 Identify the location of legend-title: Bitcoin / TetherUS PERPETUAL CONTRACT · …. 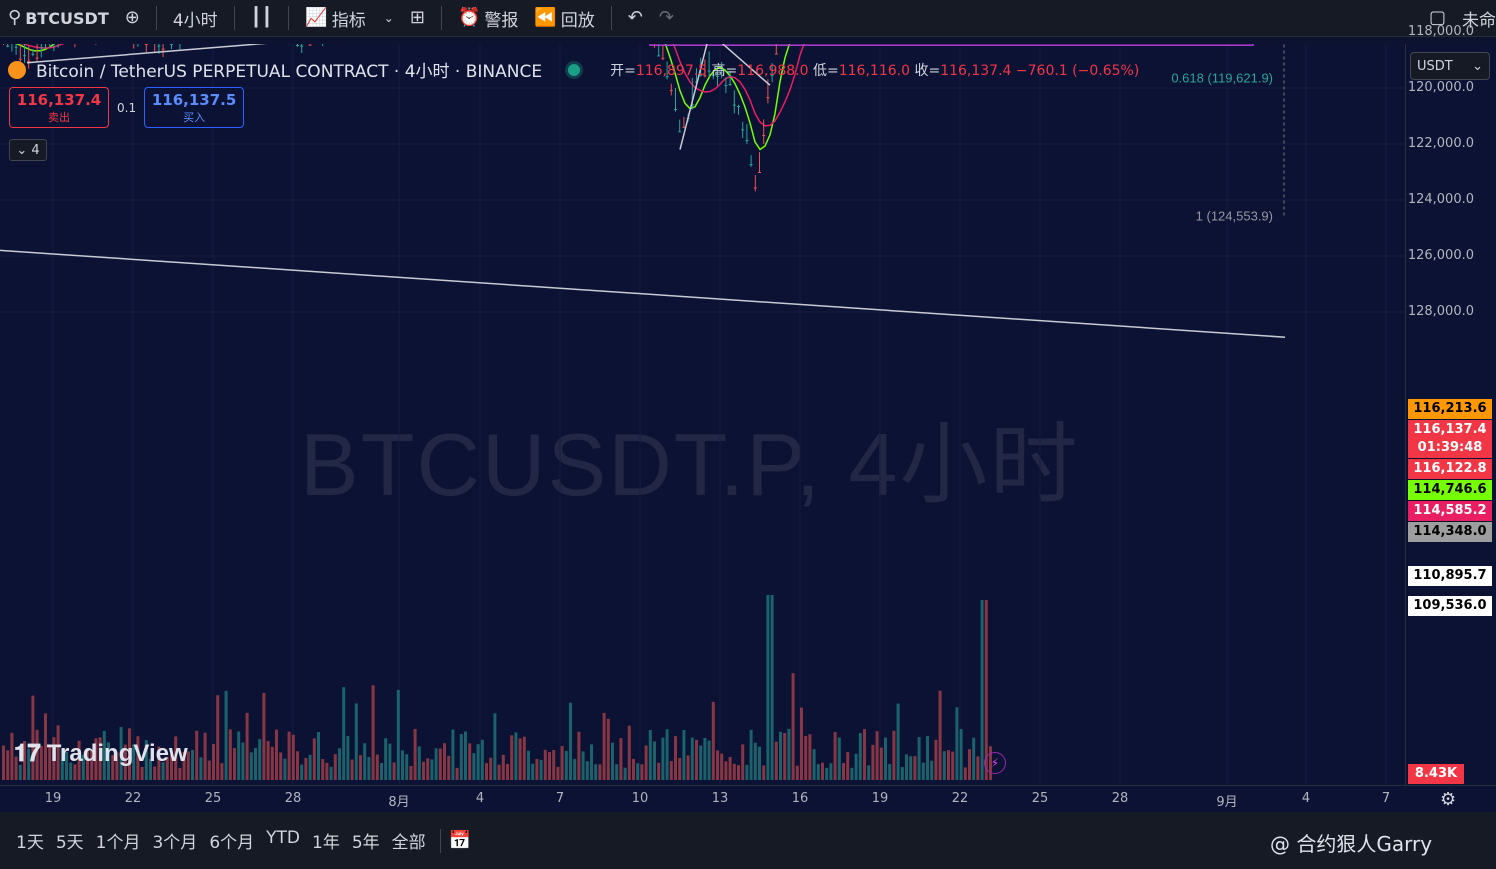
(289, 69).